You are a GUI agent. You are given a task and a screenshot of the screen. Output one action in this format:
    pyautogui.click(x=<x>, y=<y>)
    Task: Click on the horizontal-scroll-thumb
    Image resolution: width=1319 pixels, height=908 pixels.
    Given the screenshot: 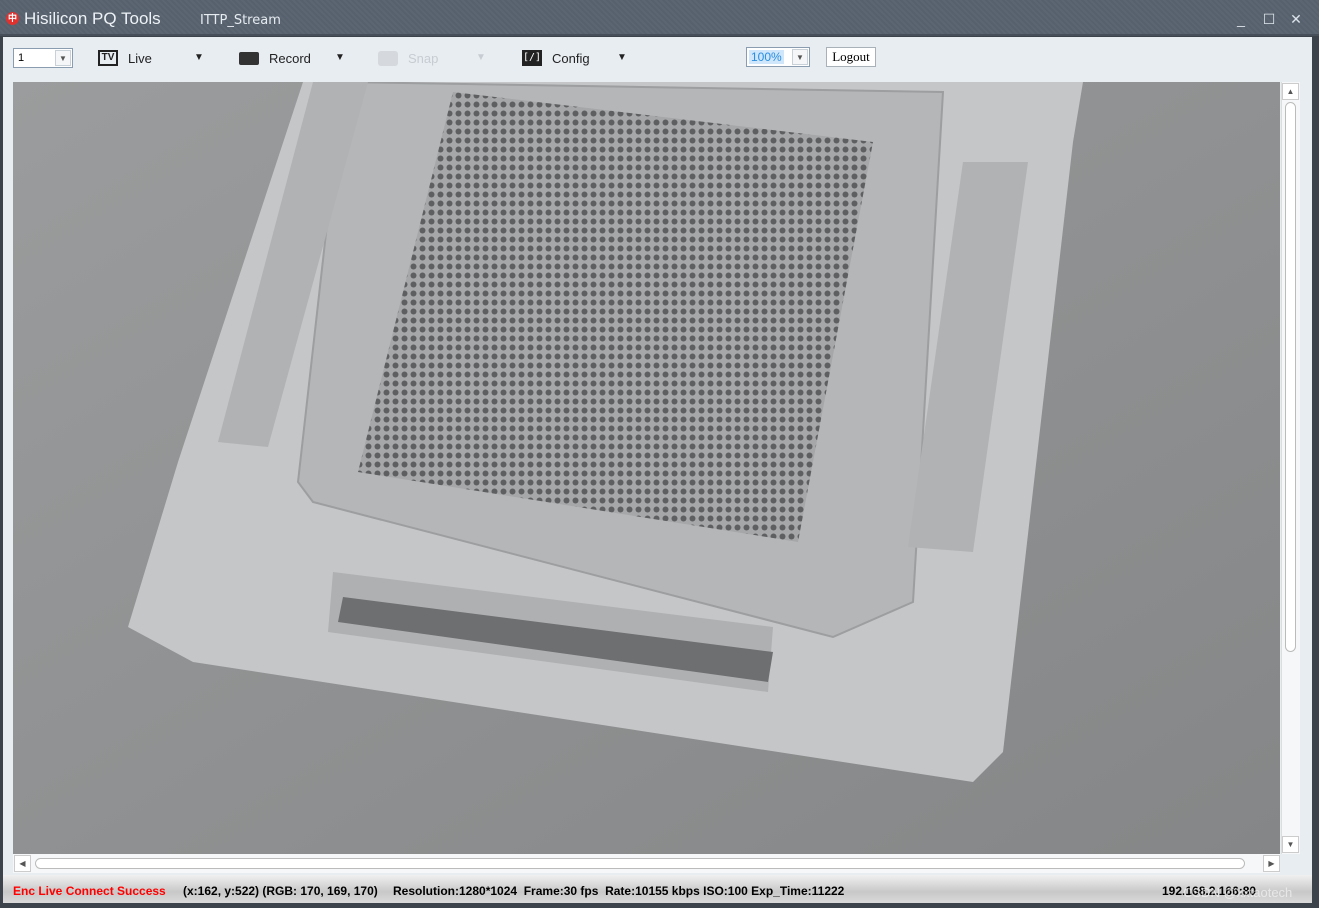 What is the action you would take?
    pyautogui.click(x=640, y=863)
    